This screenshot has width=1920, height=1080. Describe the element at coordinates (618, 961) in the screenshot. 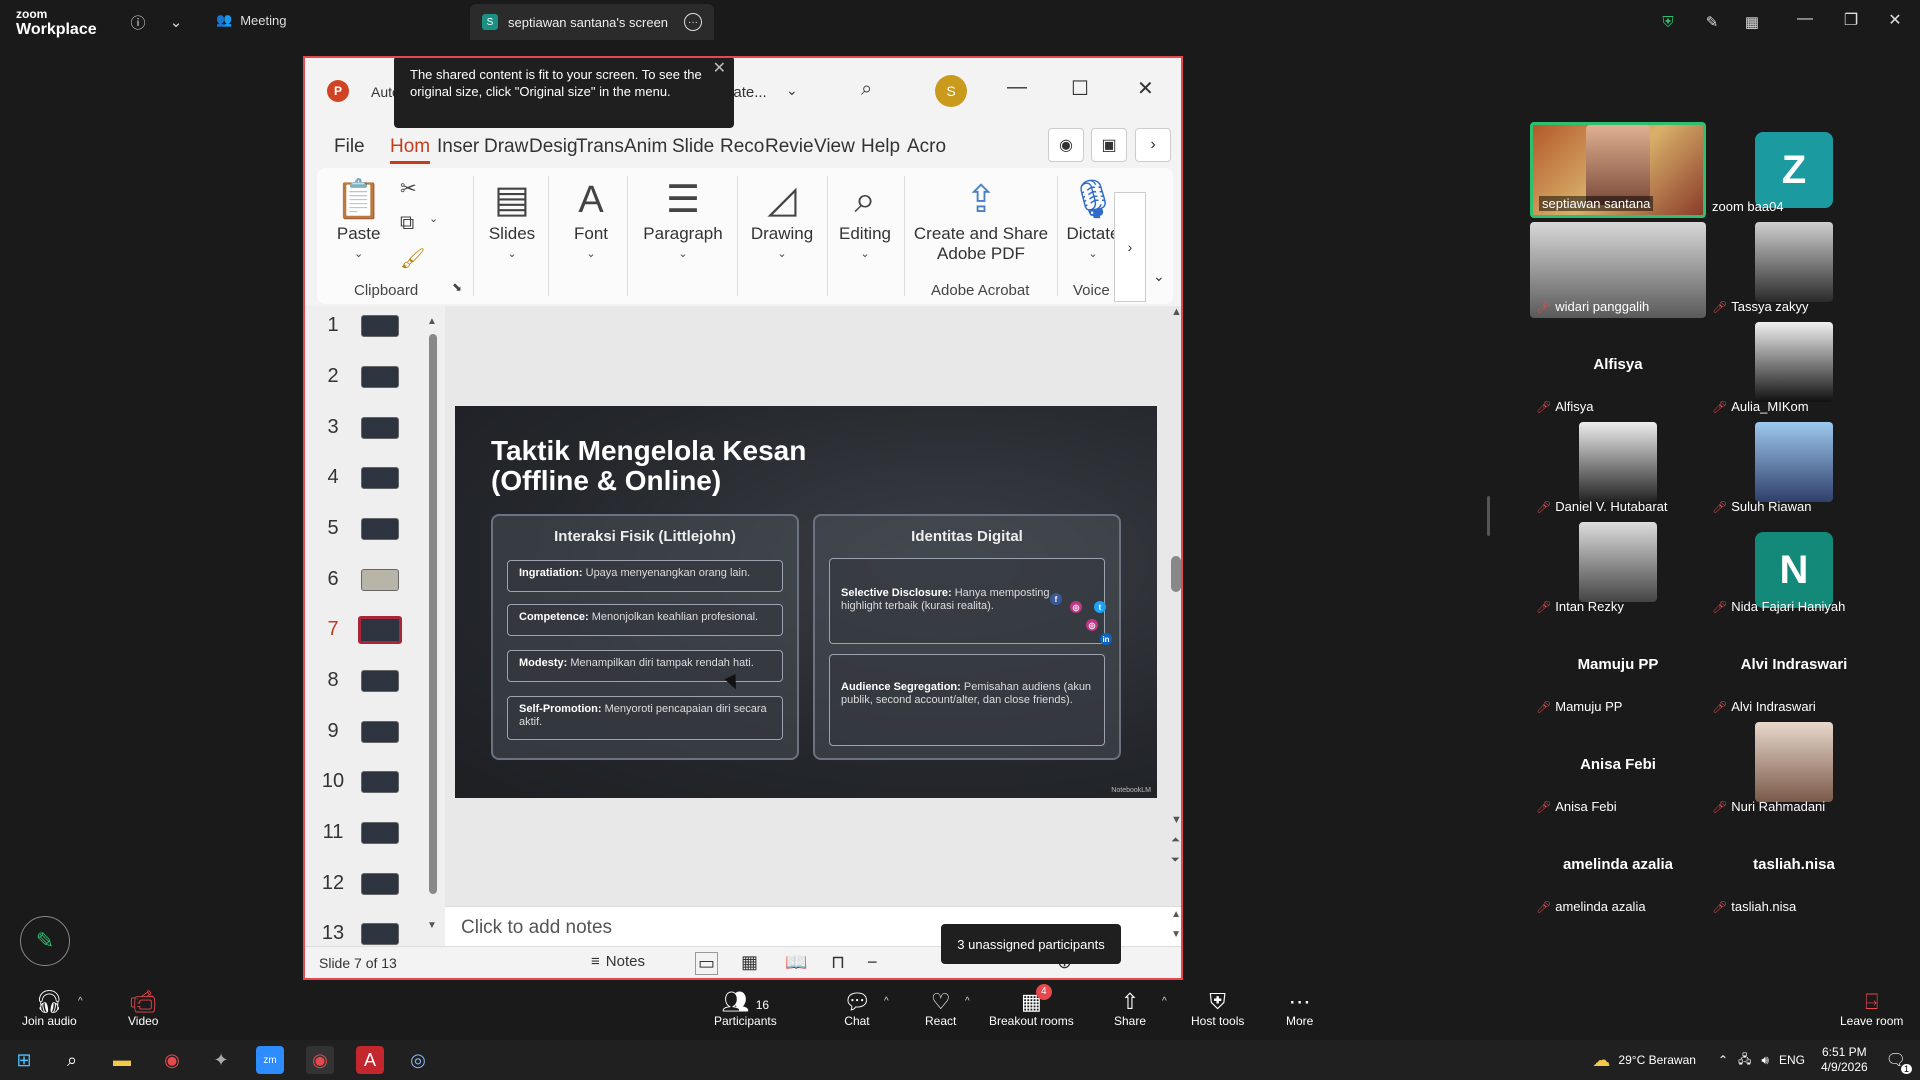

I see `notes-button: ≡ Notes` at that location.